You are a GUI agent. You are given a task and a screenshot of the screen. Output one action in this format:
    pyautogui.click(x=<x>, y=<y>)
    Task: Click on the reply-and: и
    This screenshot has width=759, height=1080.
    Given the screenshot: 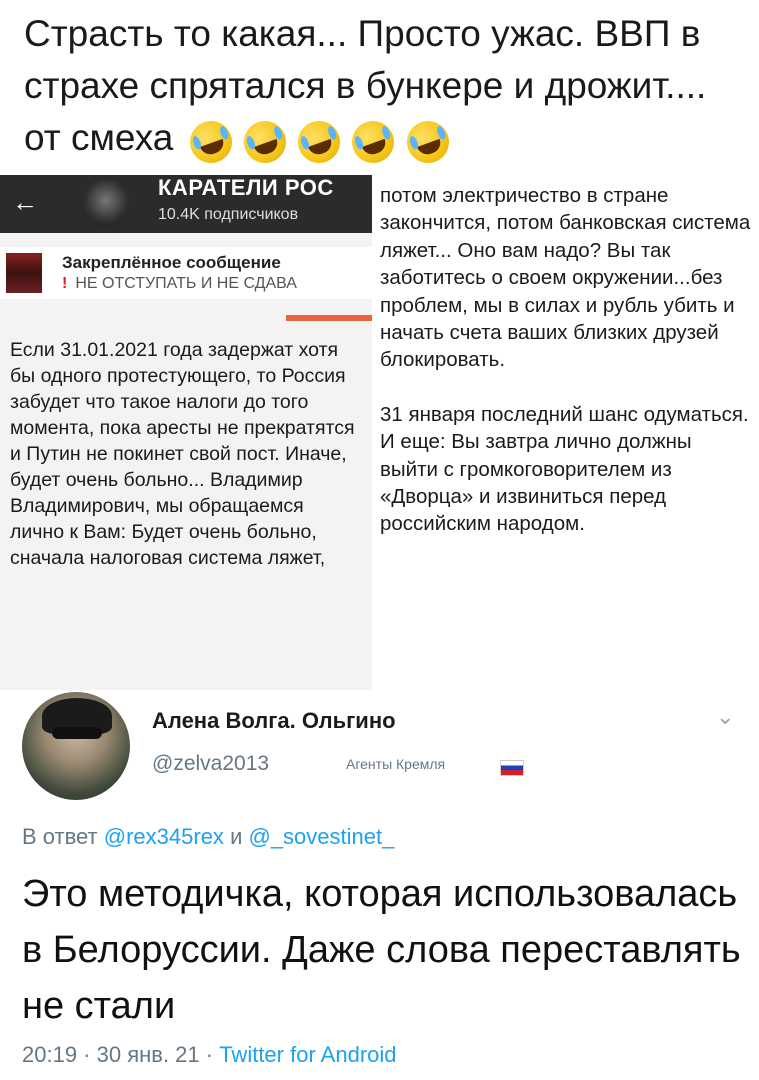 What is the action you would take?
    pyautogui.click(x=236, y=836)
    